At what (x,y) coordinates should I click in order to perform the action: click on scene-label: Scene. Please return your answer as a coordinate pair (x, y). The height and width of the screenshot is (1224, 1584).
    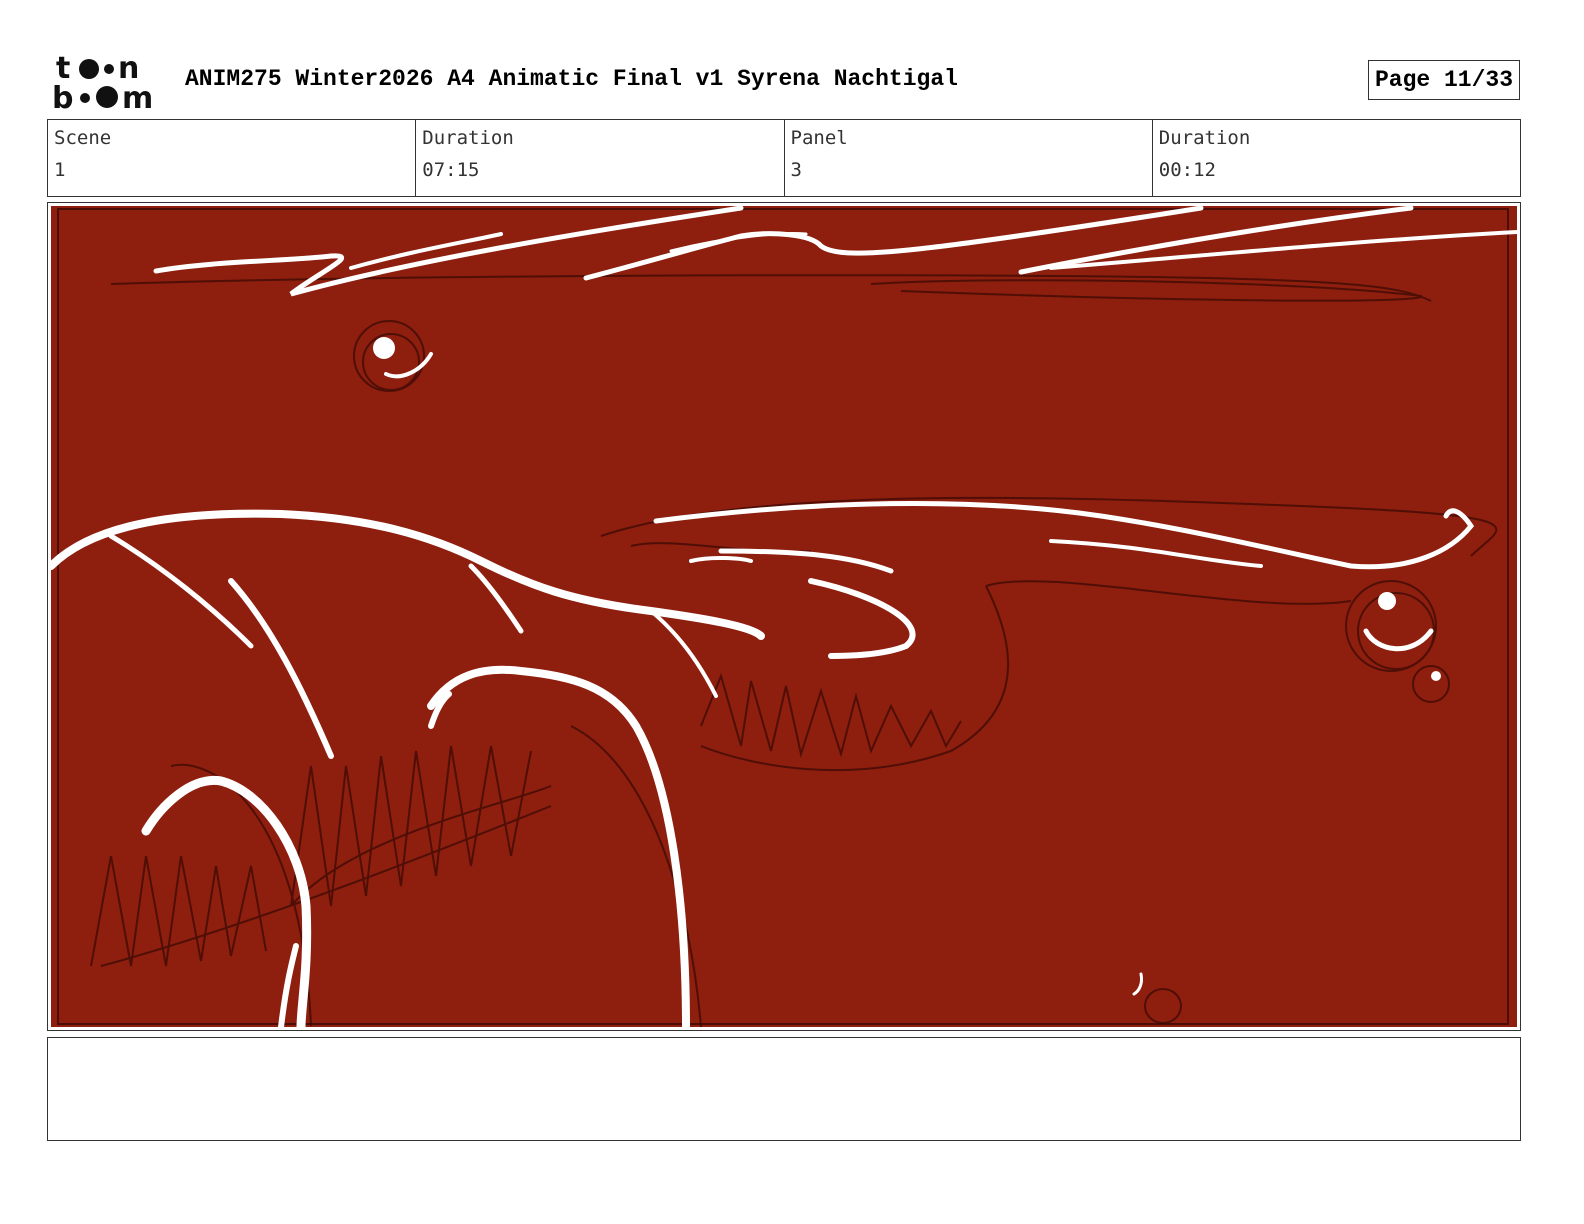
    Looking at the image, I should click on (83, 138).